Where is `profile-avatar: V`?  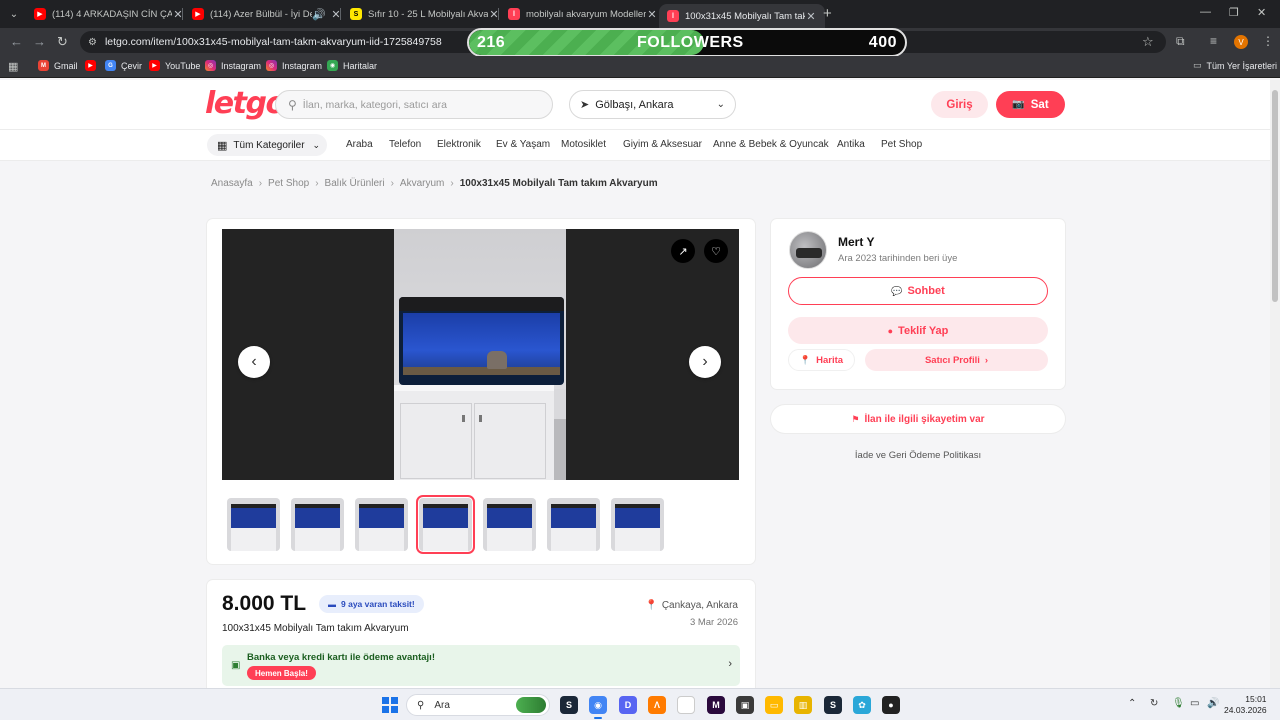 profile-avatar: V is located at coordinates (1241, 42).